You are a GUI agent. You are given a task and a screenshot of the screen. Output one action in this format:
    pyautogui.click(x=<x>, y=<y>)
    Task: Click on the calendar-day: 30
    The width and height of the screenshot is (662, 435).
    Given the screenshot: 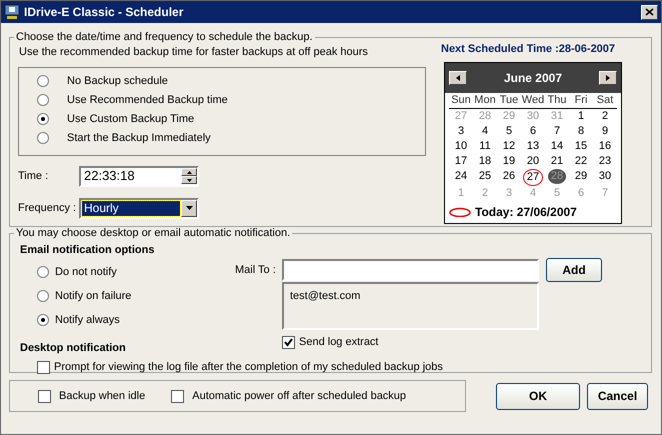 What is the action you would take?
    pyautogui.click(x=605, y=176)
    